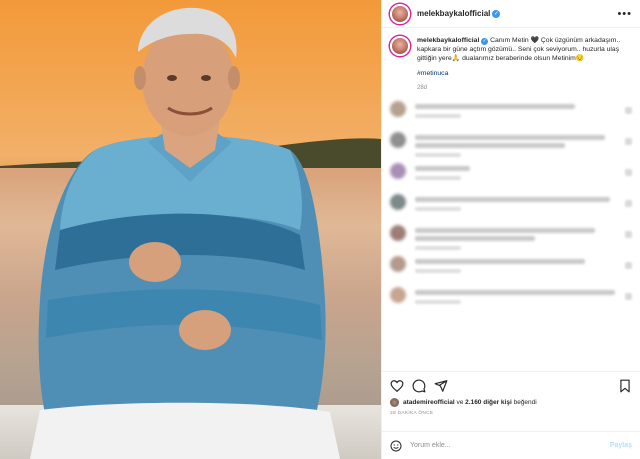 Image resolution: width=640 pixels, height=459 pixels. What do you see at coordinates (624, 14) in the screenshot?
I see `more-icon: •••` at bounding box center [624, 14].